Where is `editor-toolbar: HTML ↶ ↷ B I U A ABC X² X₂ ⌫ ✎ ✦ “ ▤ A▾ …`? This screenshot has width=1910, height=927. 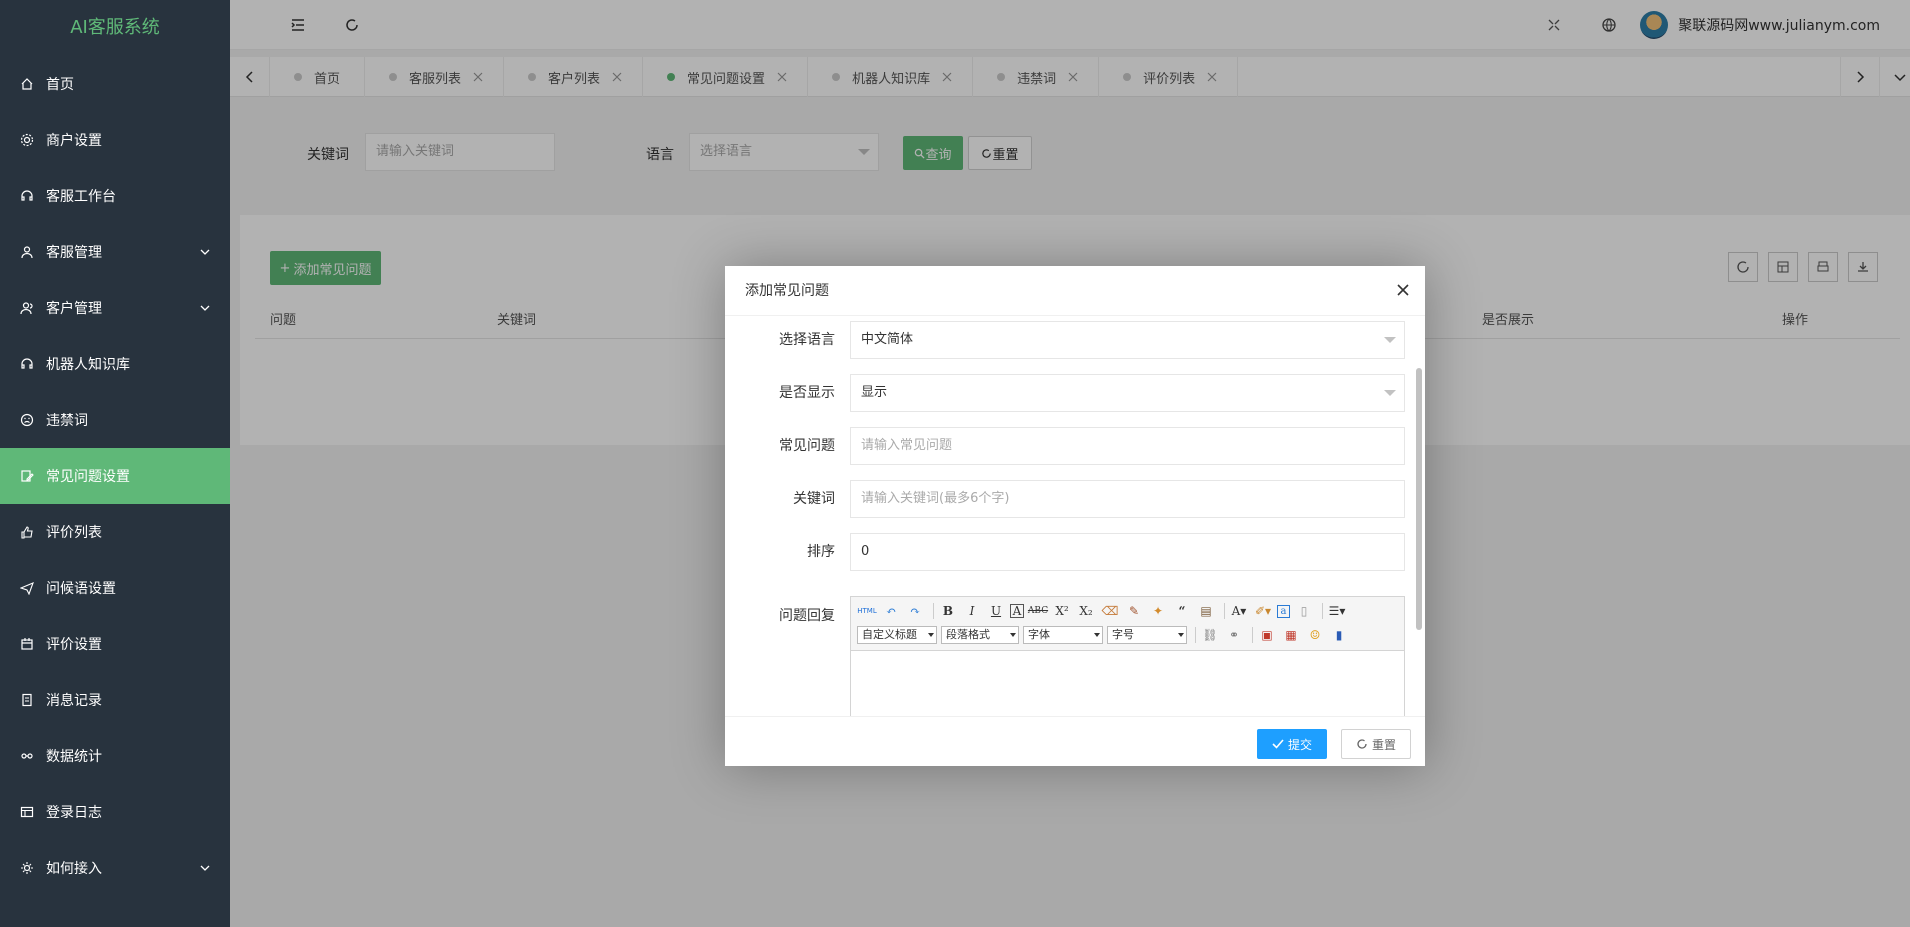 editor-toolbar: HTML ↶ ↷ B I U A ABC X² X₂ ⌫ ✎ ✦ “ ▤ A▾ … is located at coordinates (1127, 624).